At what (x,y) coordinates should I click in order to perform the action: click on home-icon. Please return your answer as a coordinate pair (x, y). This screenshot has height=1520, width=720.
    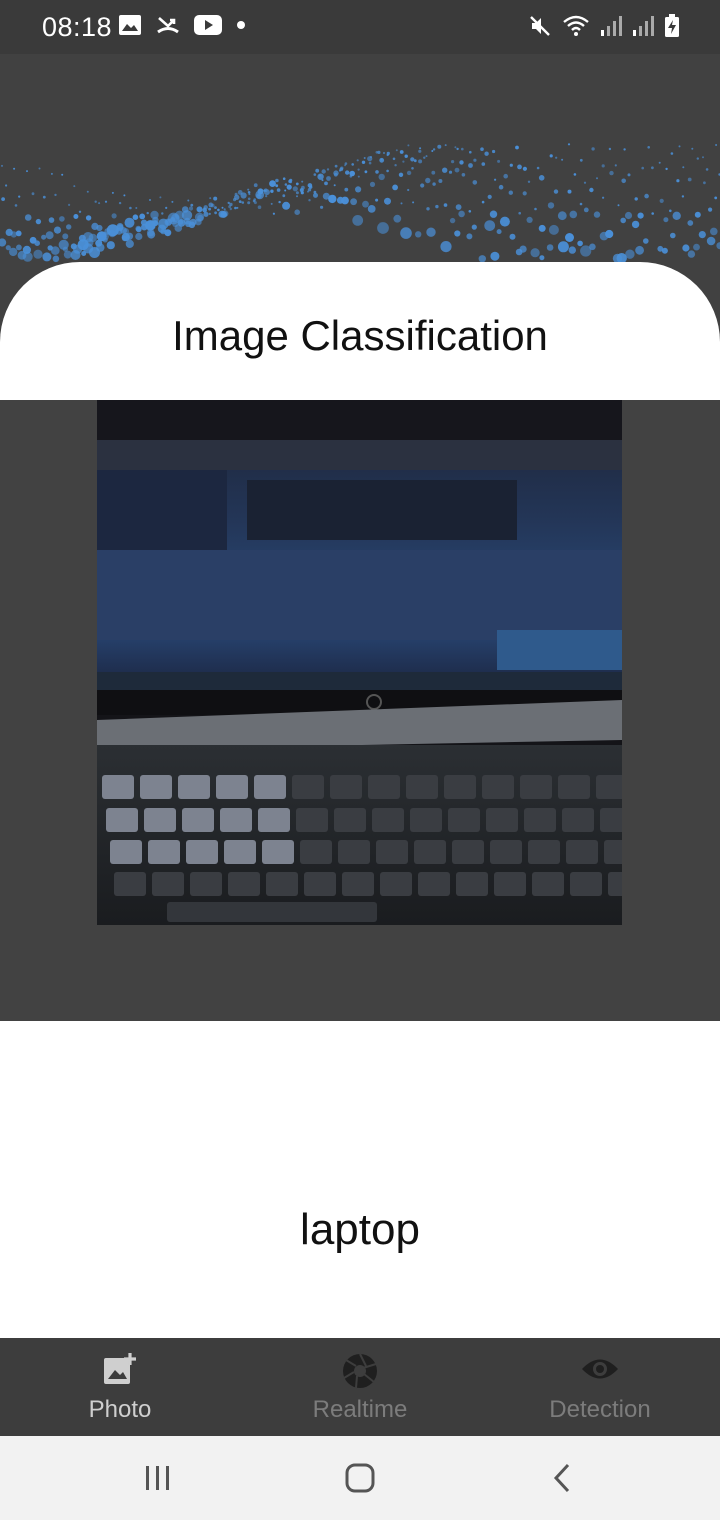
    Looking at the image, I should click on (360, 1478).